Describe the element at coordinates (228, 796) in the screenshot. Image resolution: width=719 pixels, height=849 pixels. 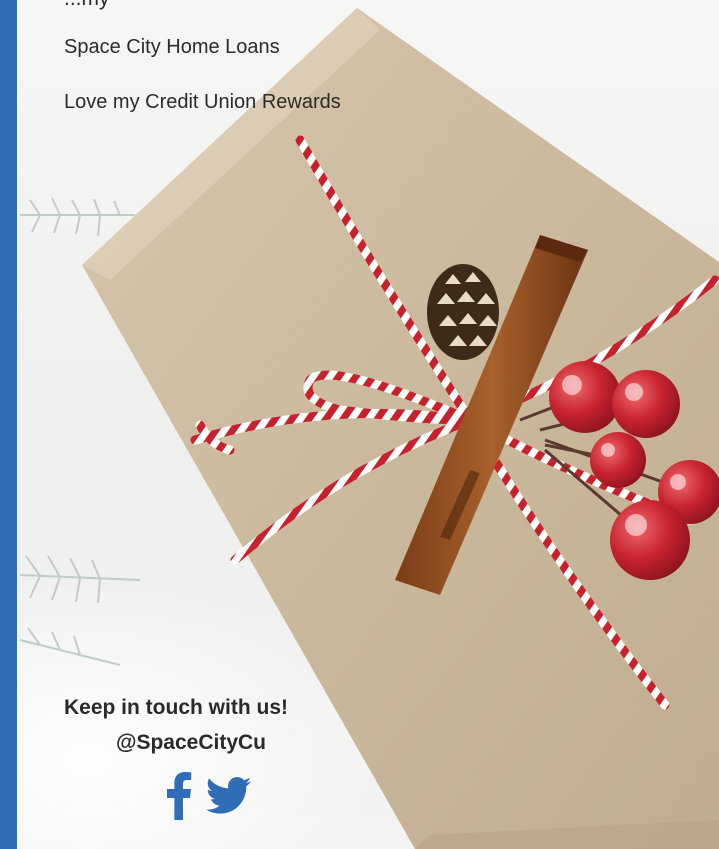
I see `twitter-icon` at that location.